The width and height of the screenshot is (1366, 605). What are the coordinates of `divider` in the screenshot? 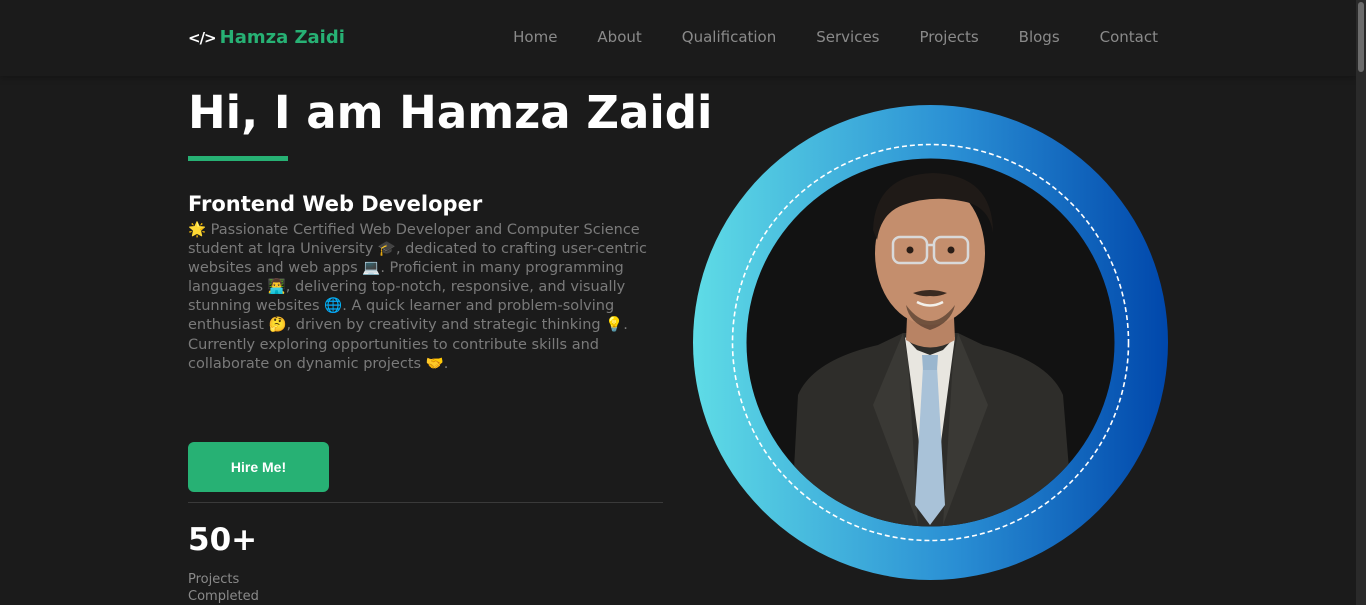 It's located at (425, 502).